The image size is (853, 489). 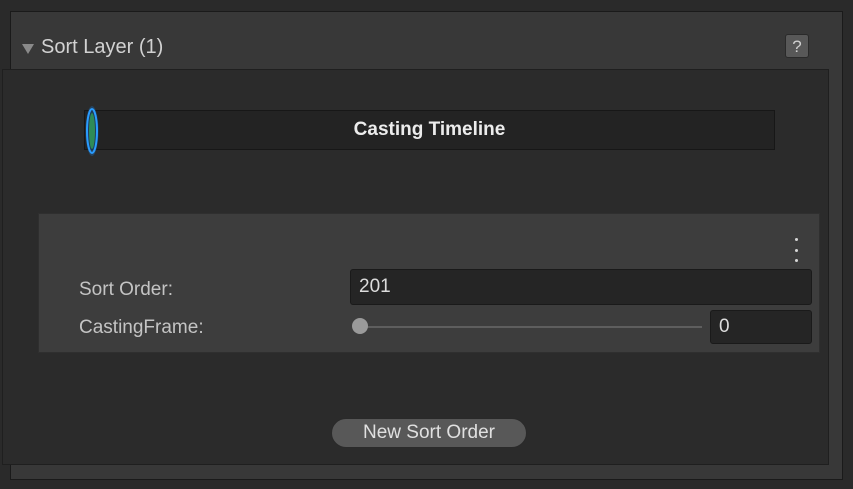 I want to click on new-sort-order-button: New Sort Order, so click(x=429, y=433).